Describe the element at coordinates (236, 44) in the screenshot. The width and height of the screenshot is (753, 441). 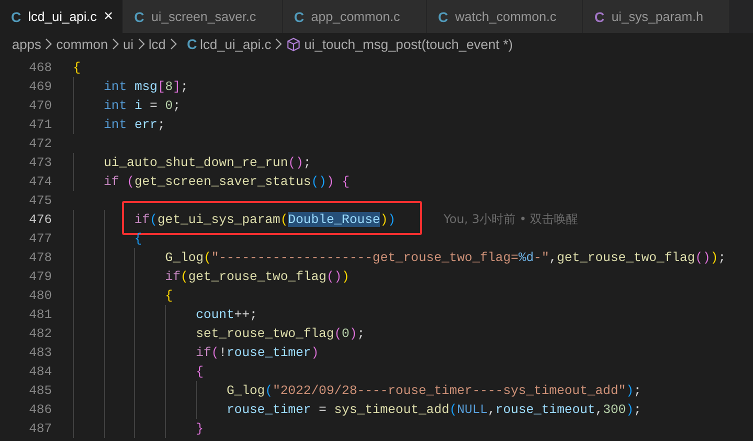
I see `breadcrumb-item: lcd_ui_api.c` at that location.